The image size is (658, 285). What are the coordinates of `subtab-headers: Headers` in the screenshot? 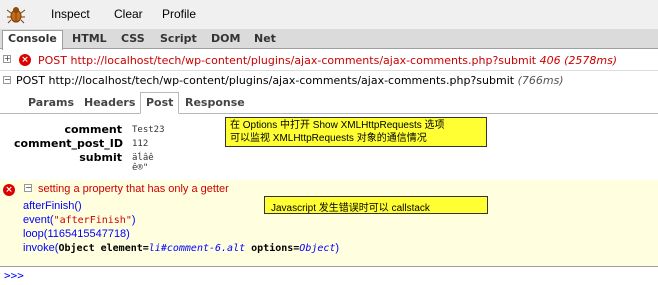 It's located at (109, 102).